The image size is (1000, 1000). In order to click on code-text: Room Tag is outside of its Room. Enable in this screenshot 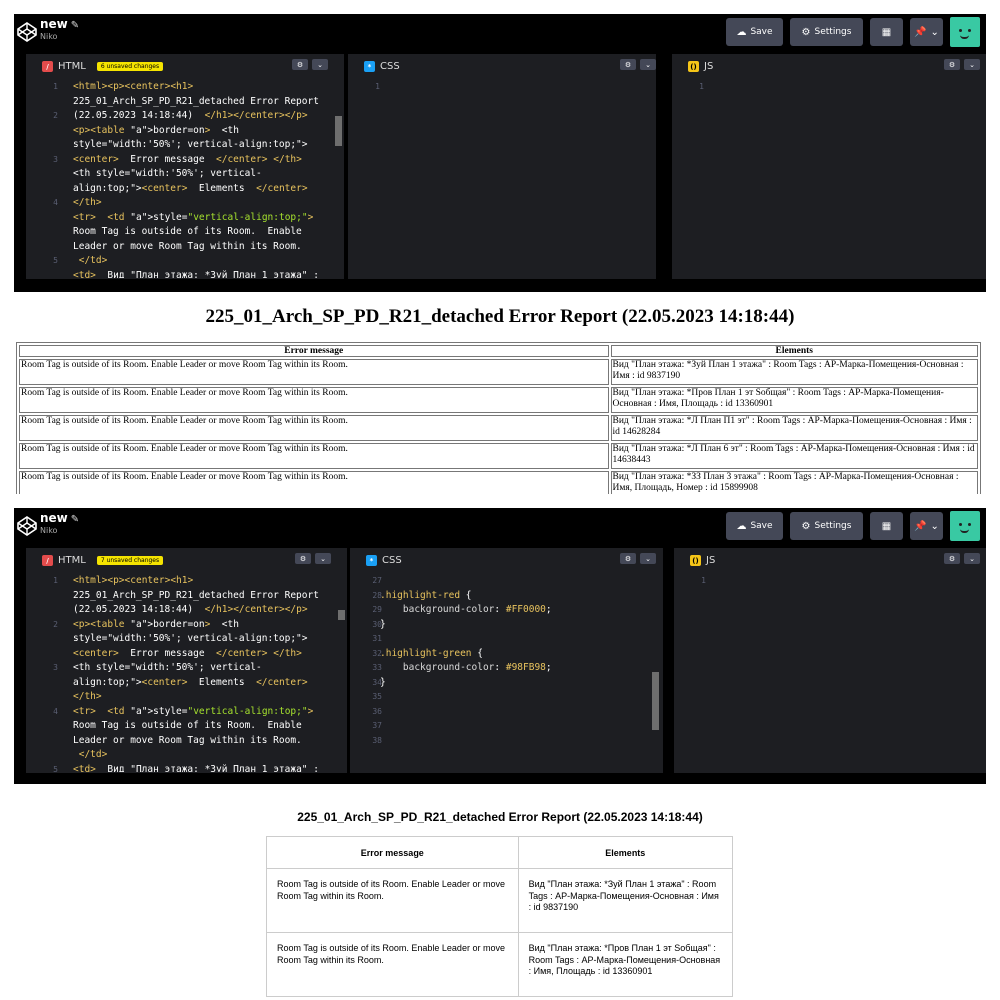, I will do `click(187, 725)`.